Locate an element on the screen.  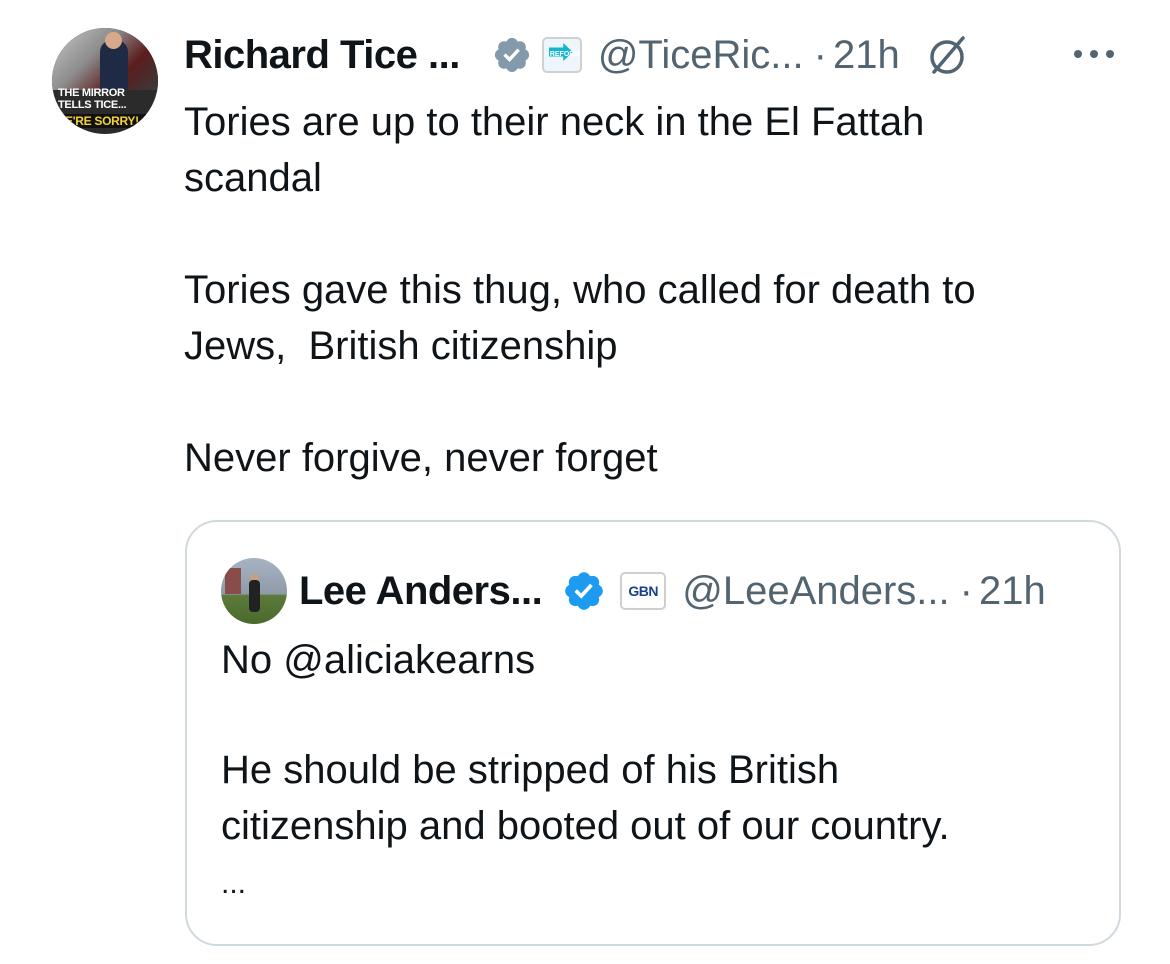
avatar-text-line3: WE'RE SORRY! is located at coordinates (105, 121).